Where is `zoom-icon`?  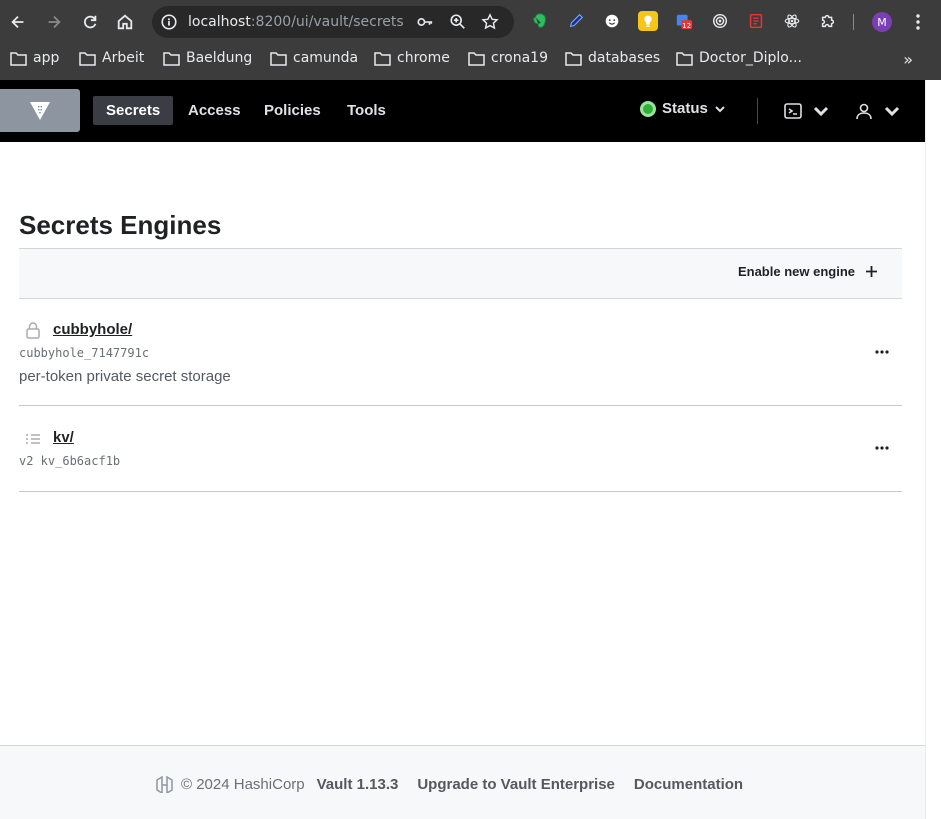 zoom-icon is located at coordinates (458, 22).